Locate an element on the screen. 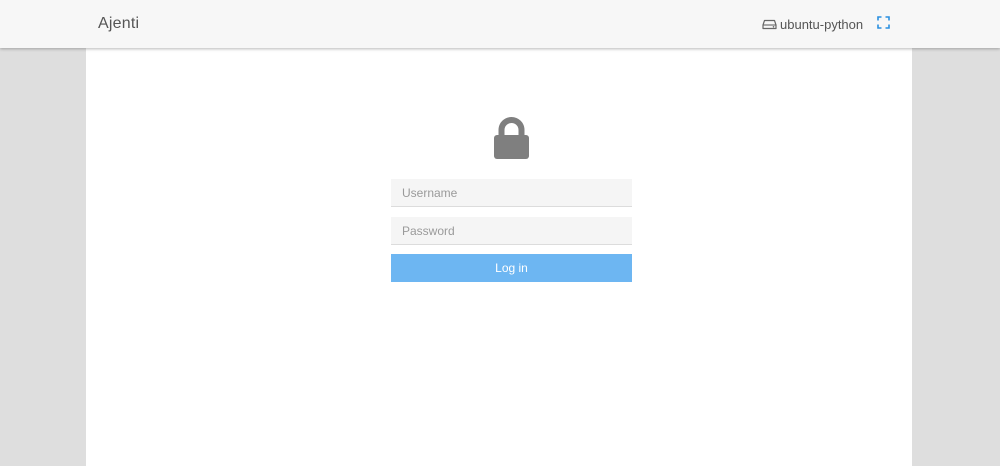 This screenshot has height=466, width=1000. lock-icon is located at coordinates (511, 139).